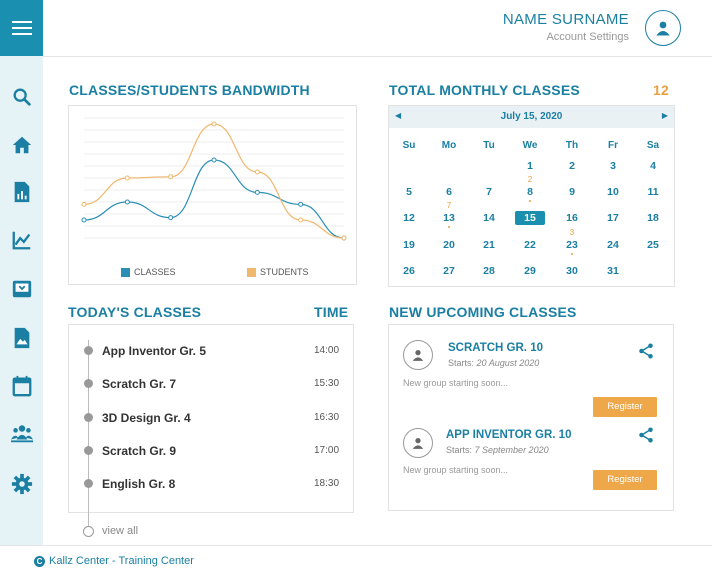 The image size is (712, 573). What do you see at coordinates (587, 37) in the screenshot?
I see `account-settings-link: Account Settings` at bounding box center [587, 37].